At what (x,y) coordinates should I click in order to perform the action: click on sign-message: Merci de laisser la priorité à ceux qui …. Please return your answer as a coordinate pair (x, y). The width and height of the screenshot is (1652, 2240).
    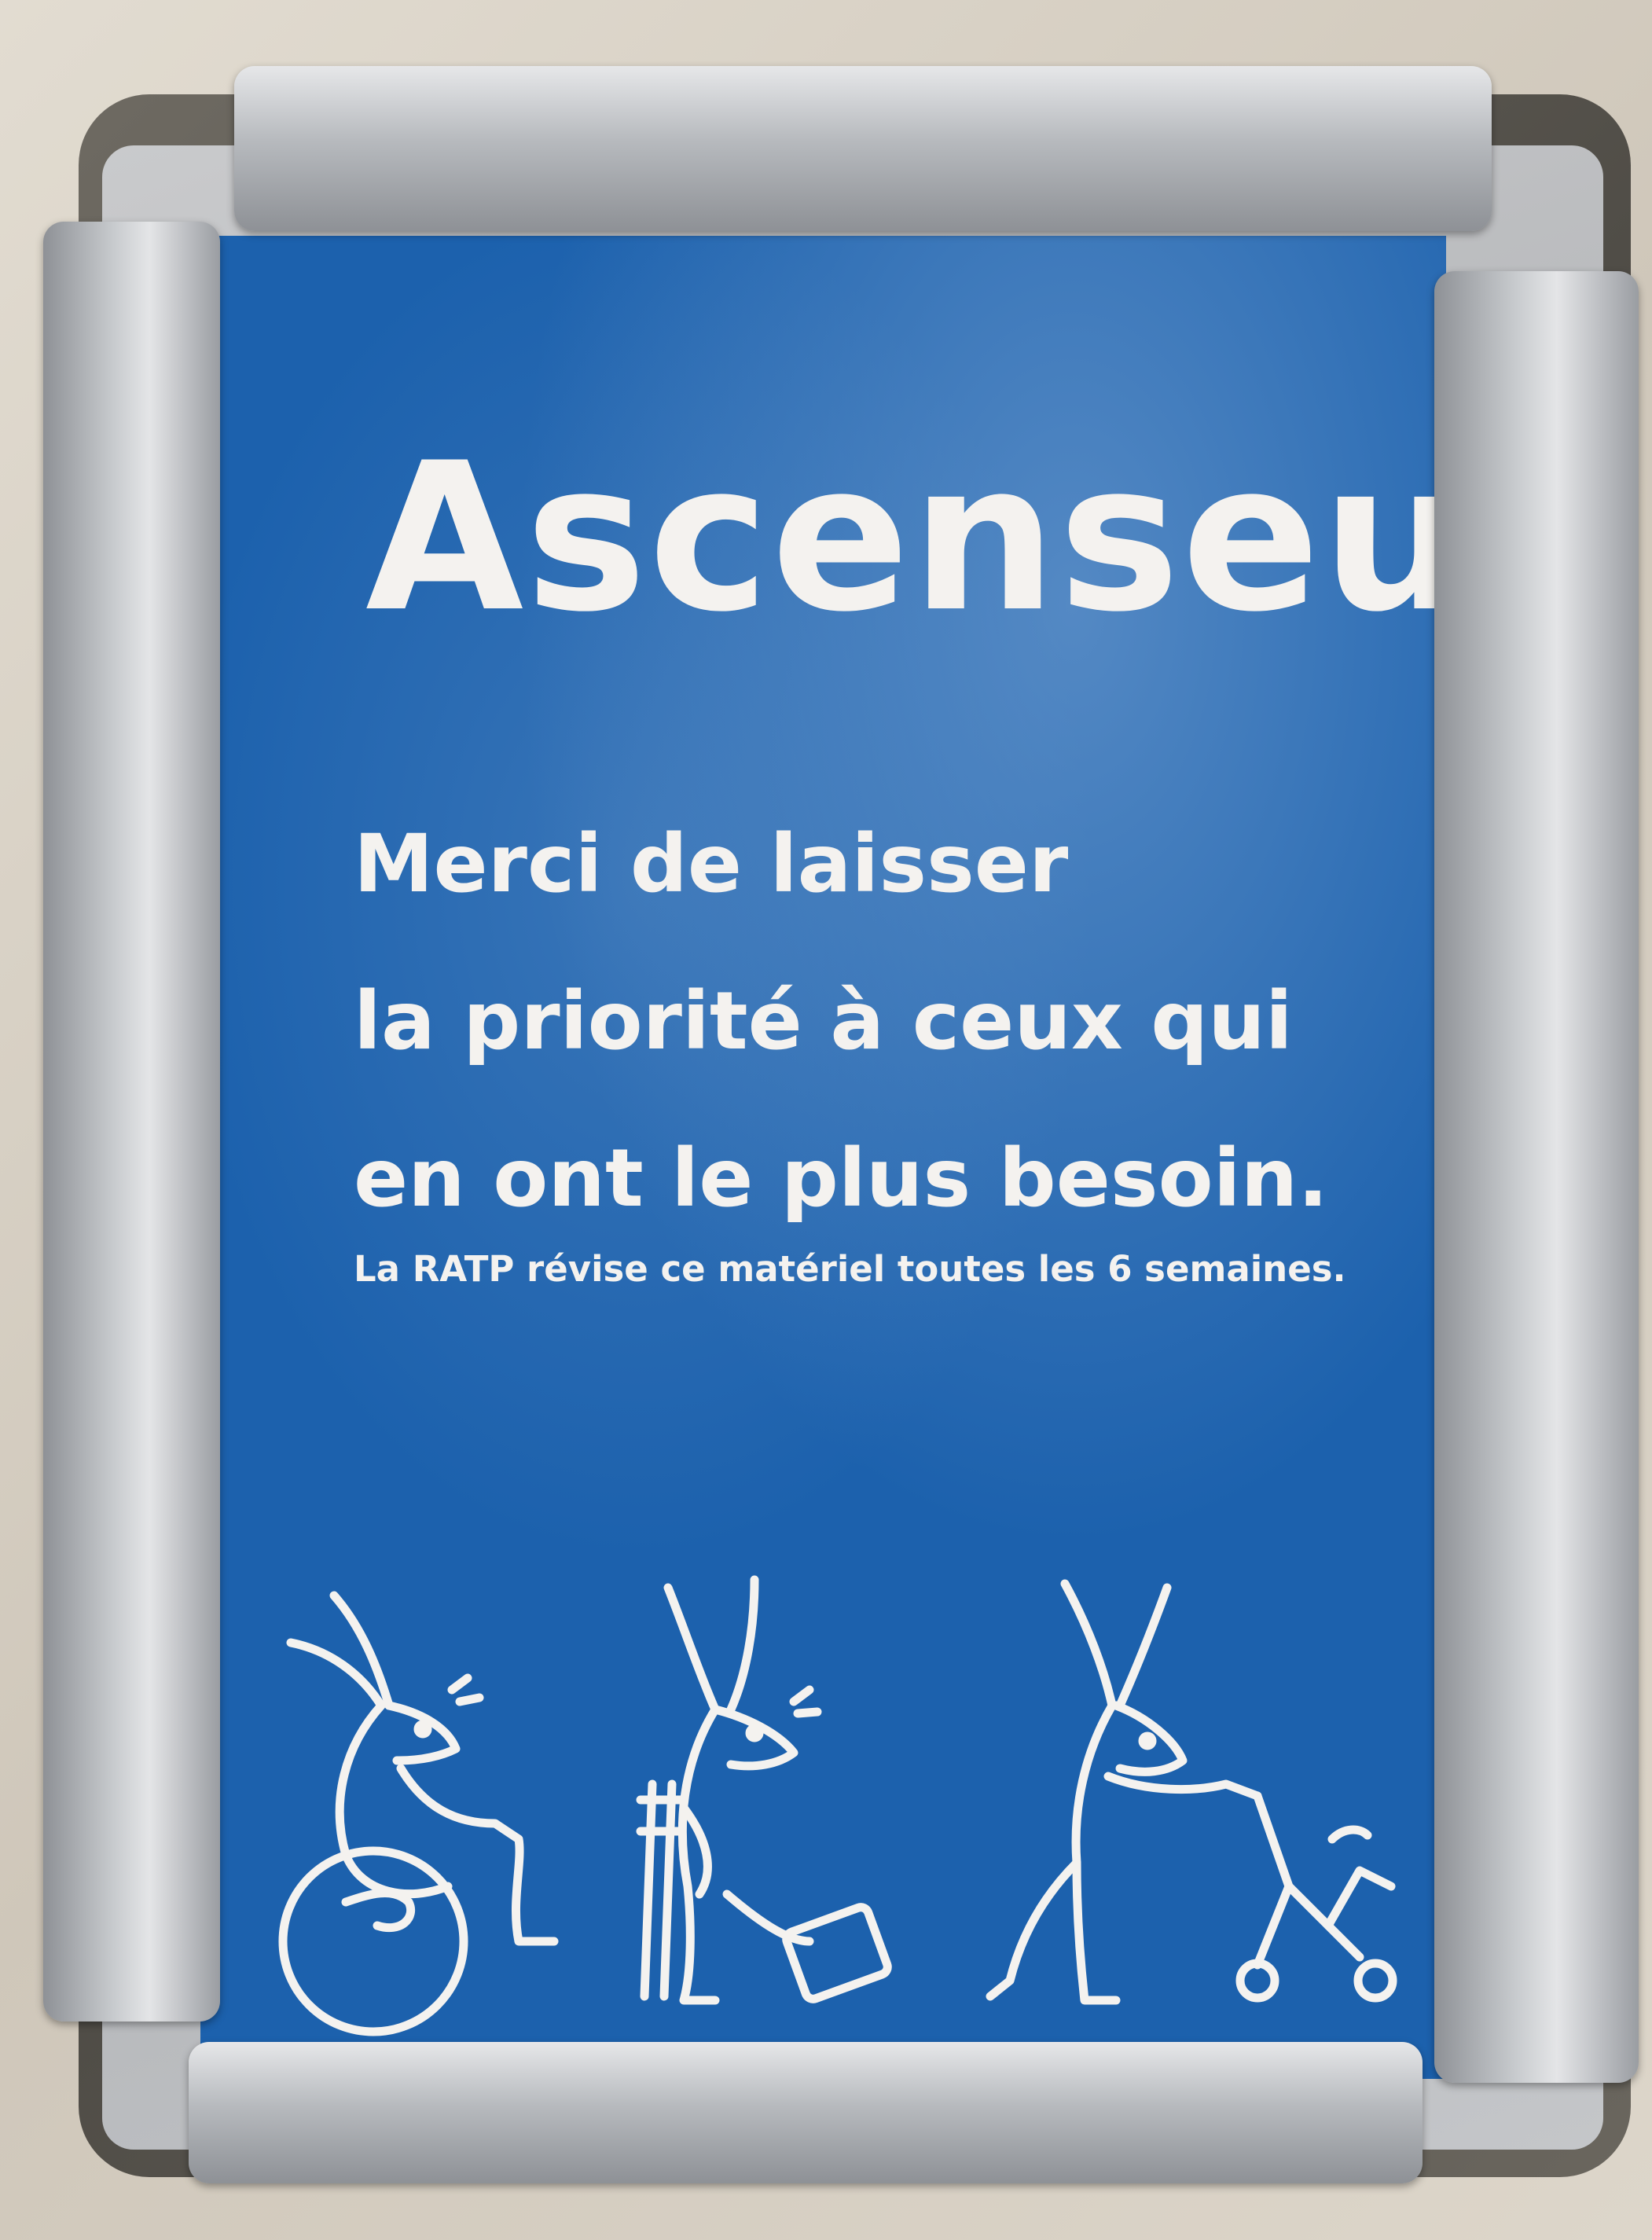
    Looking at the image, I should click on (864, 1022).